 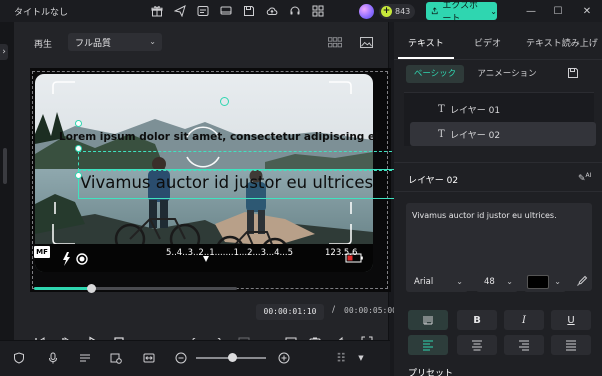 I want to click on caption-1-selection, so click(x=240, y=161).